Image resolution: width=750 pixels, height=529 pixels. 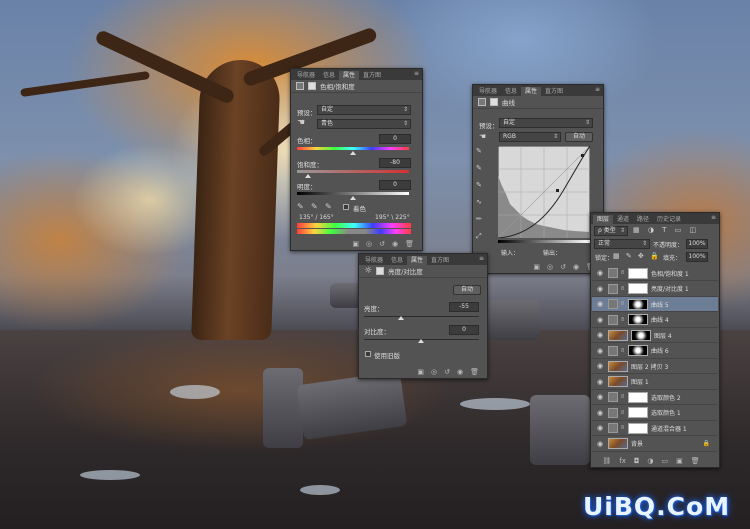 I want to click on hue-slider-thumb, so click(x=353, y=153).